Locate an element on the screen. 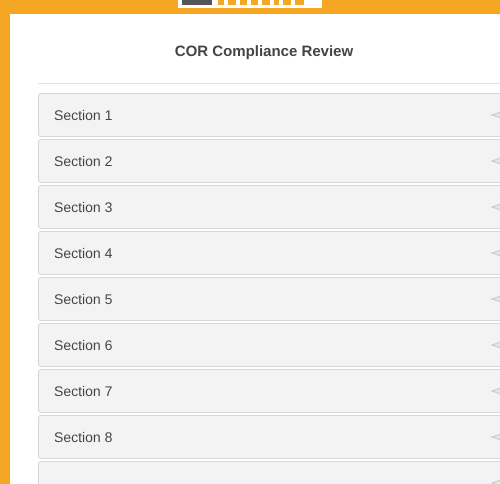 The height and width of the screenshot is (484, 500). accordion-header: Section 2 is located at coordinates (269, 161).